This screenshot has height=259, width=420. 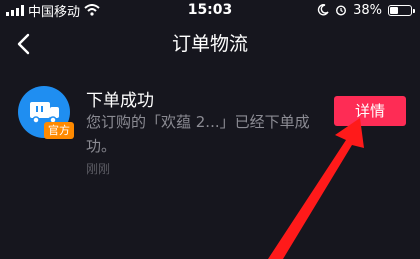 I want to click on battery-fill, so click(x=394, y=10).